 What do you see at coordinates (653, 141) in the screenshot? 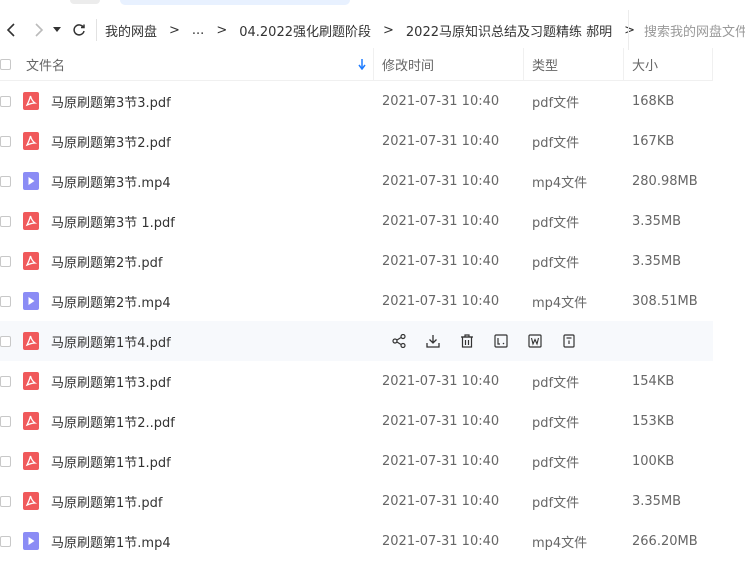
I see `file-size: 167KB` at bounding box center [653, 141].